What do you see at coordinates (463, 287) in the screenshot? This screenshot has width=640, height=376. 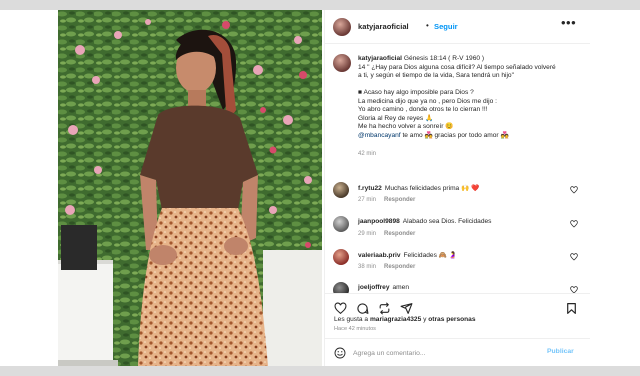 I see `comment-text-line: joeljoffrey amen` at bounding box center [463, 287].